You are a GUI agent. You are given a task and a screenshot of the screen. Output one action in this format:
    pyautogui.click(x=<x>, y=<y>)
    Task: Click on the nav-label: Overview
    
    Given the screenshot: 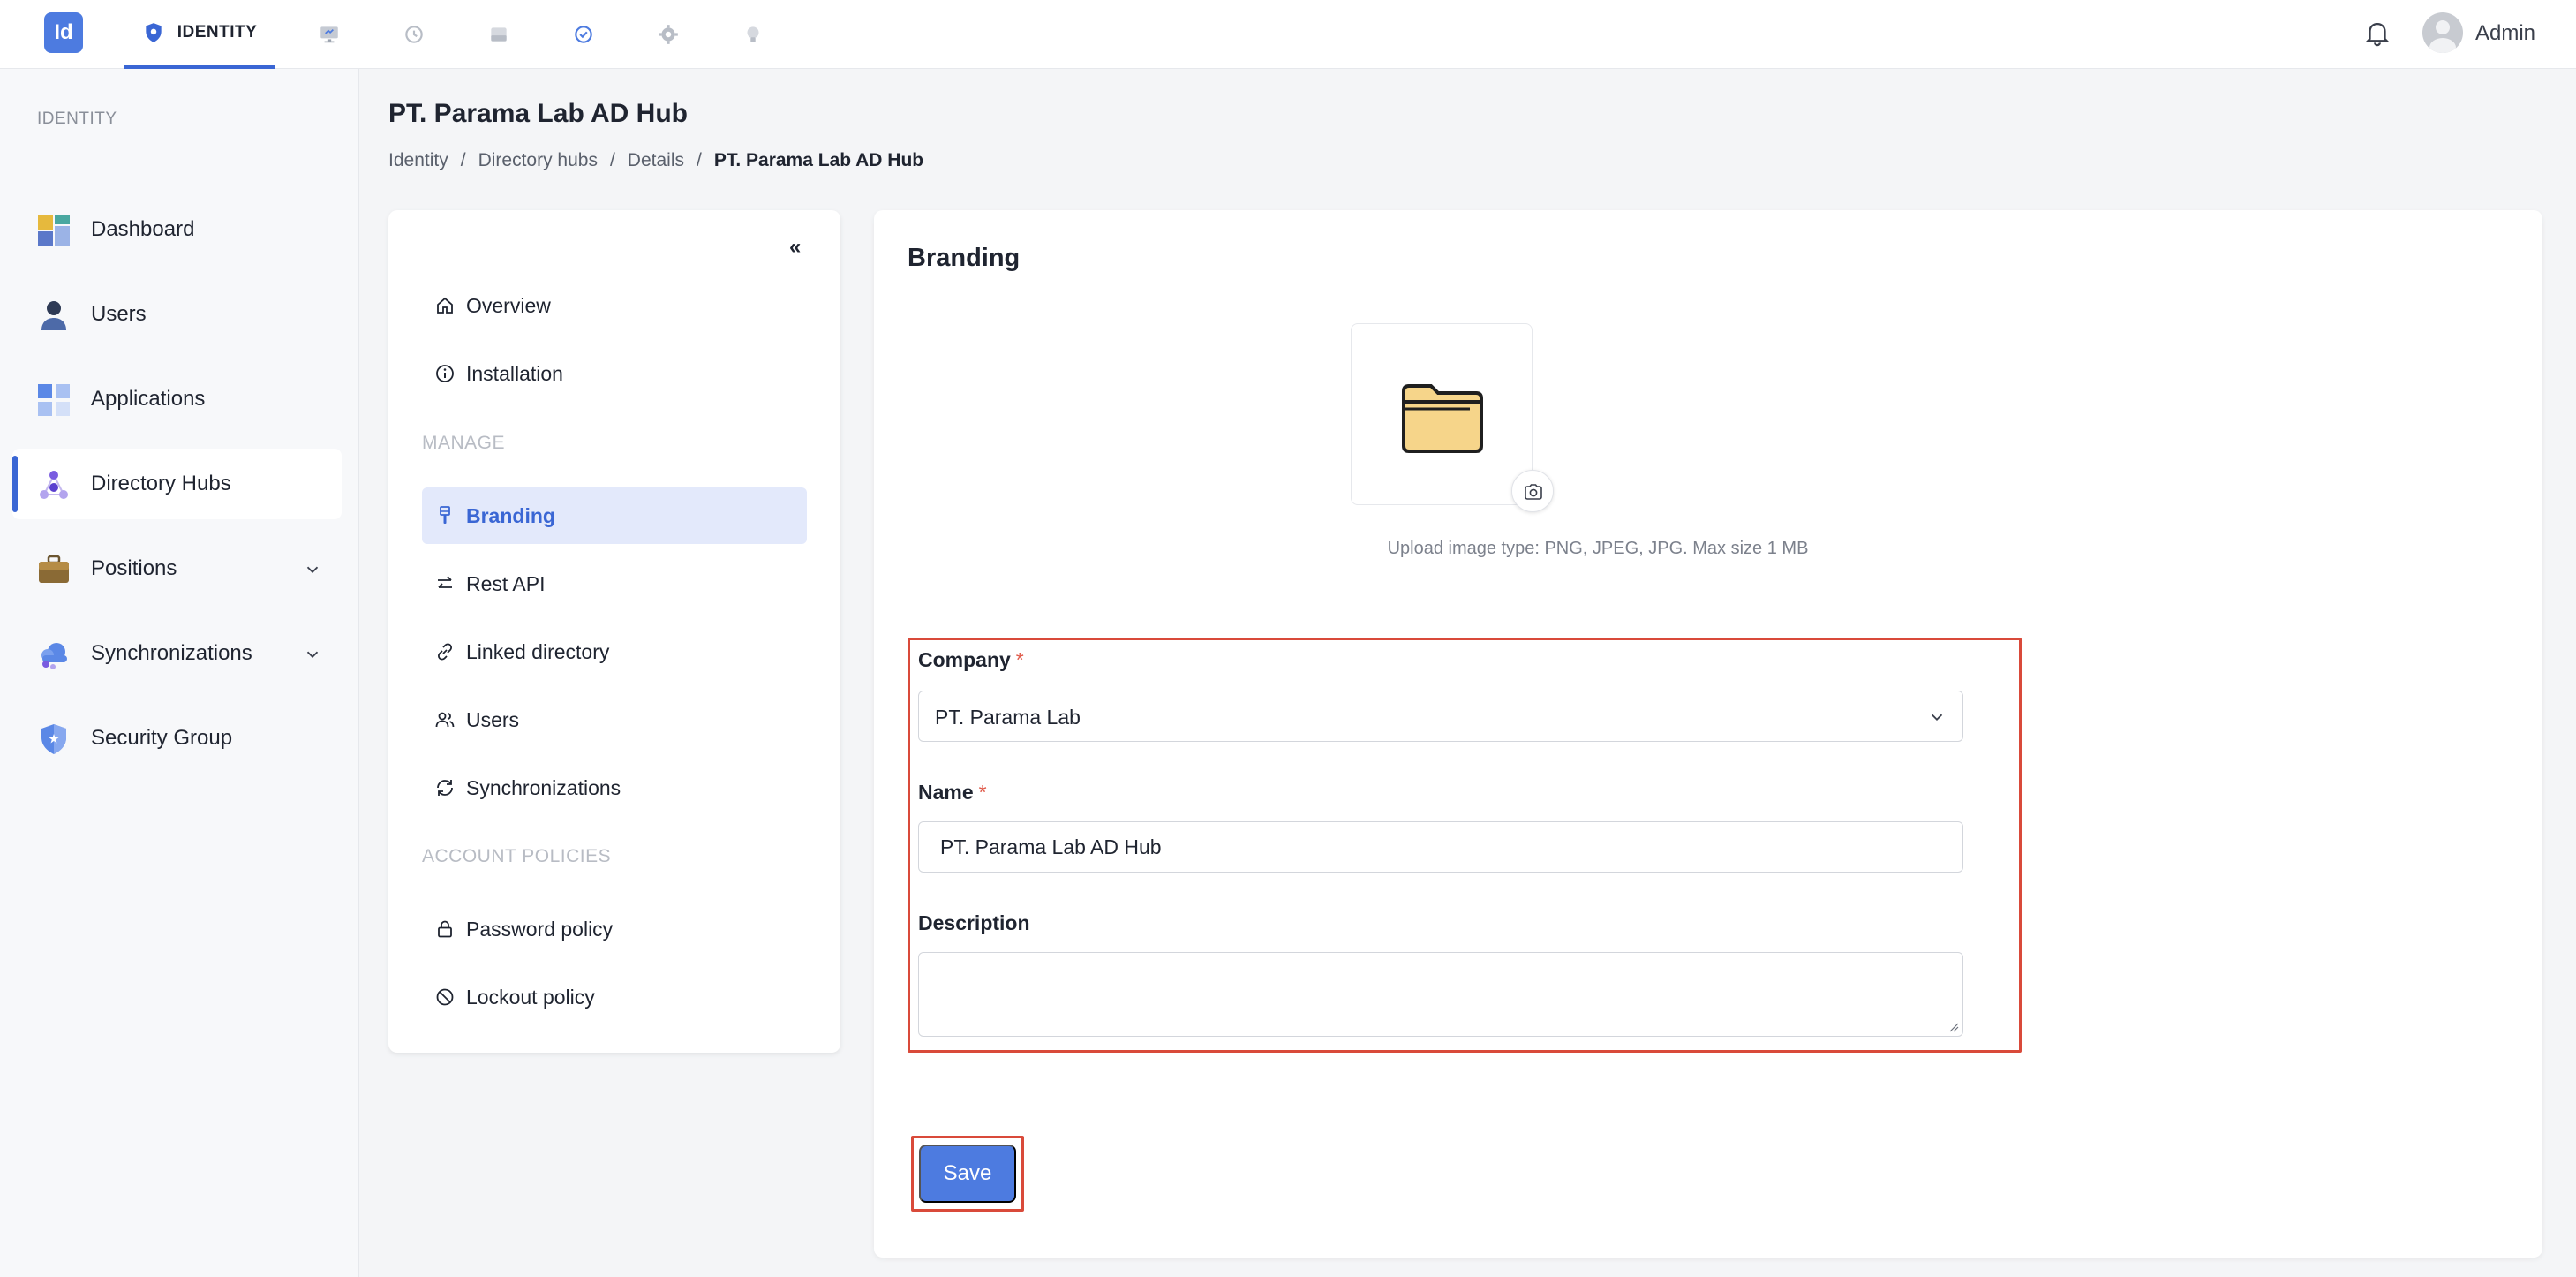 What is the action you would take?
    pyautogui.click(x=509, y=305)
    